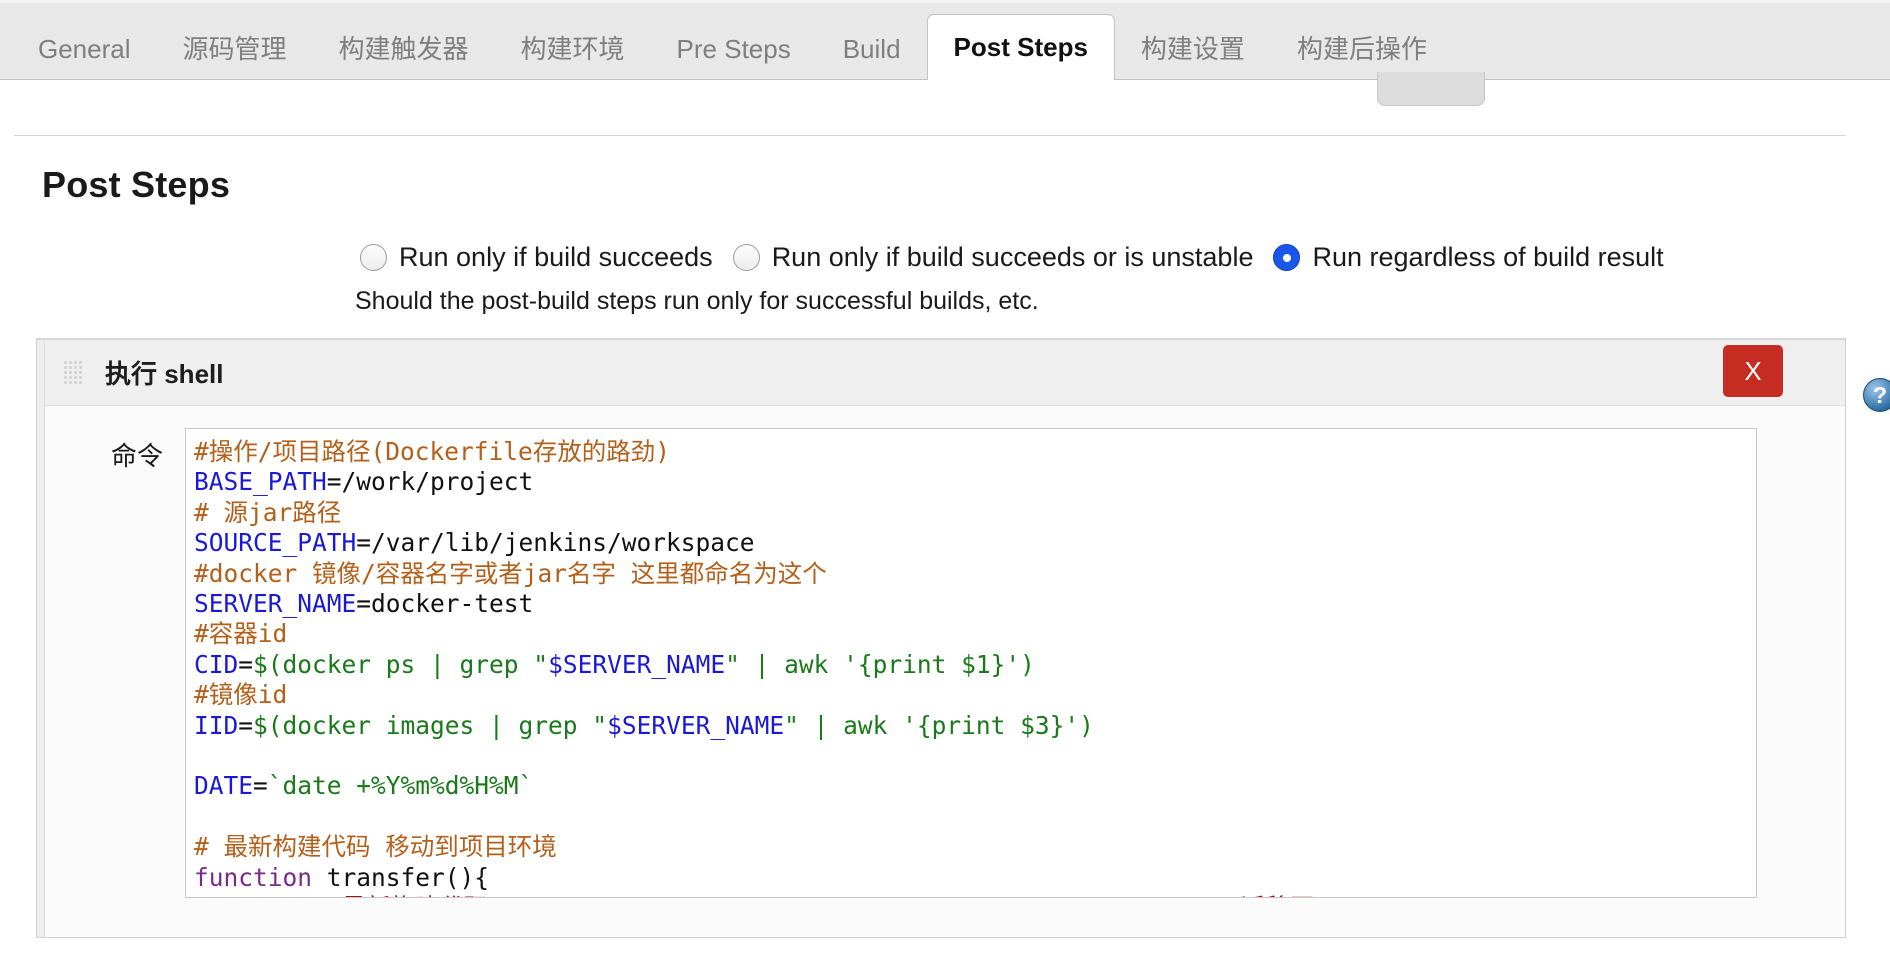 This screenshot has height=964, width=1890. I want to click on radio-label: Run only if build succeeds, so click(556, 257).